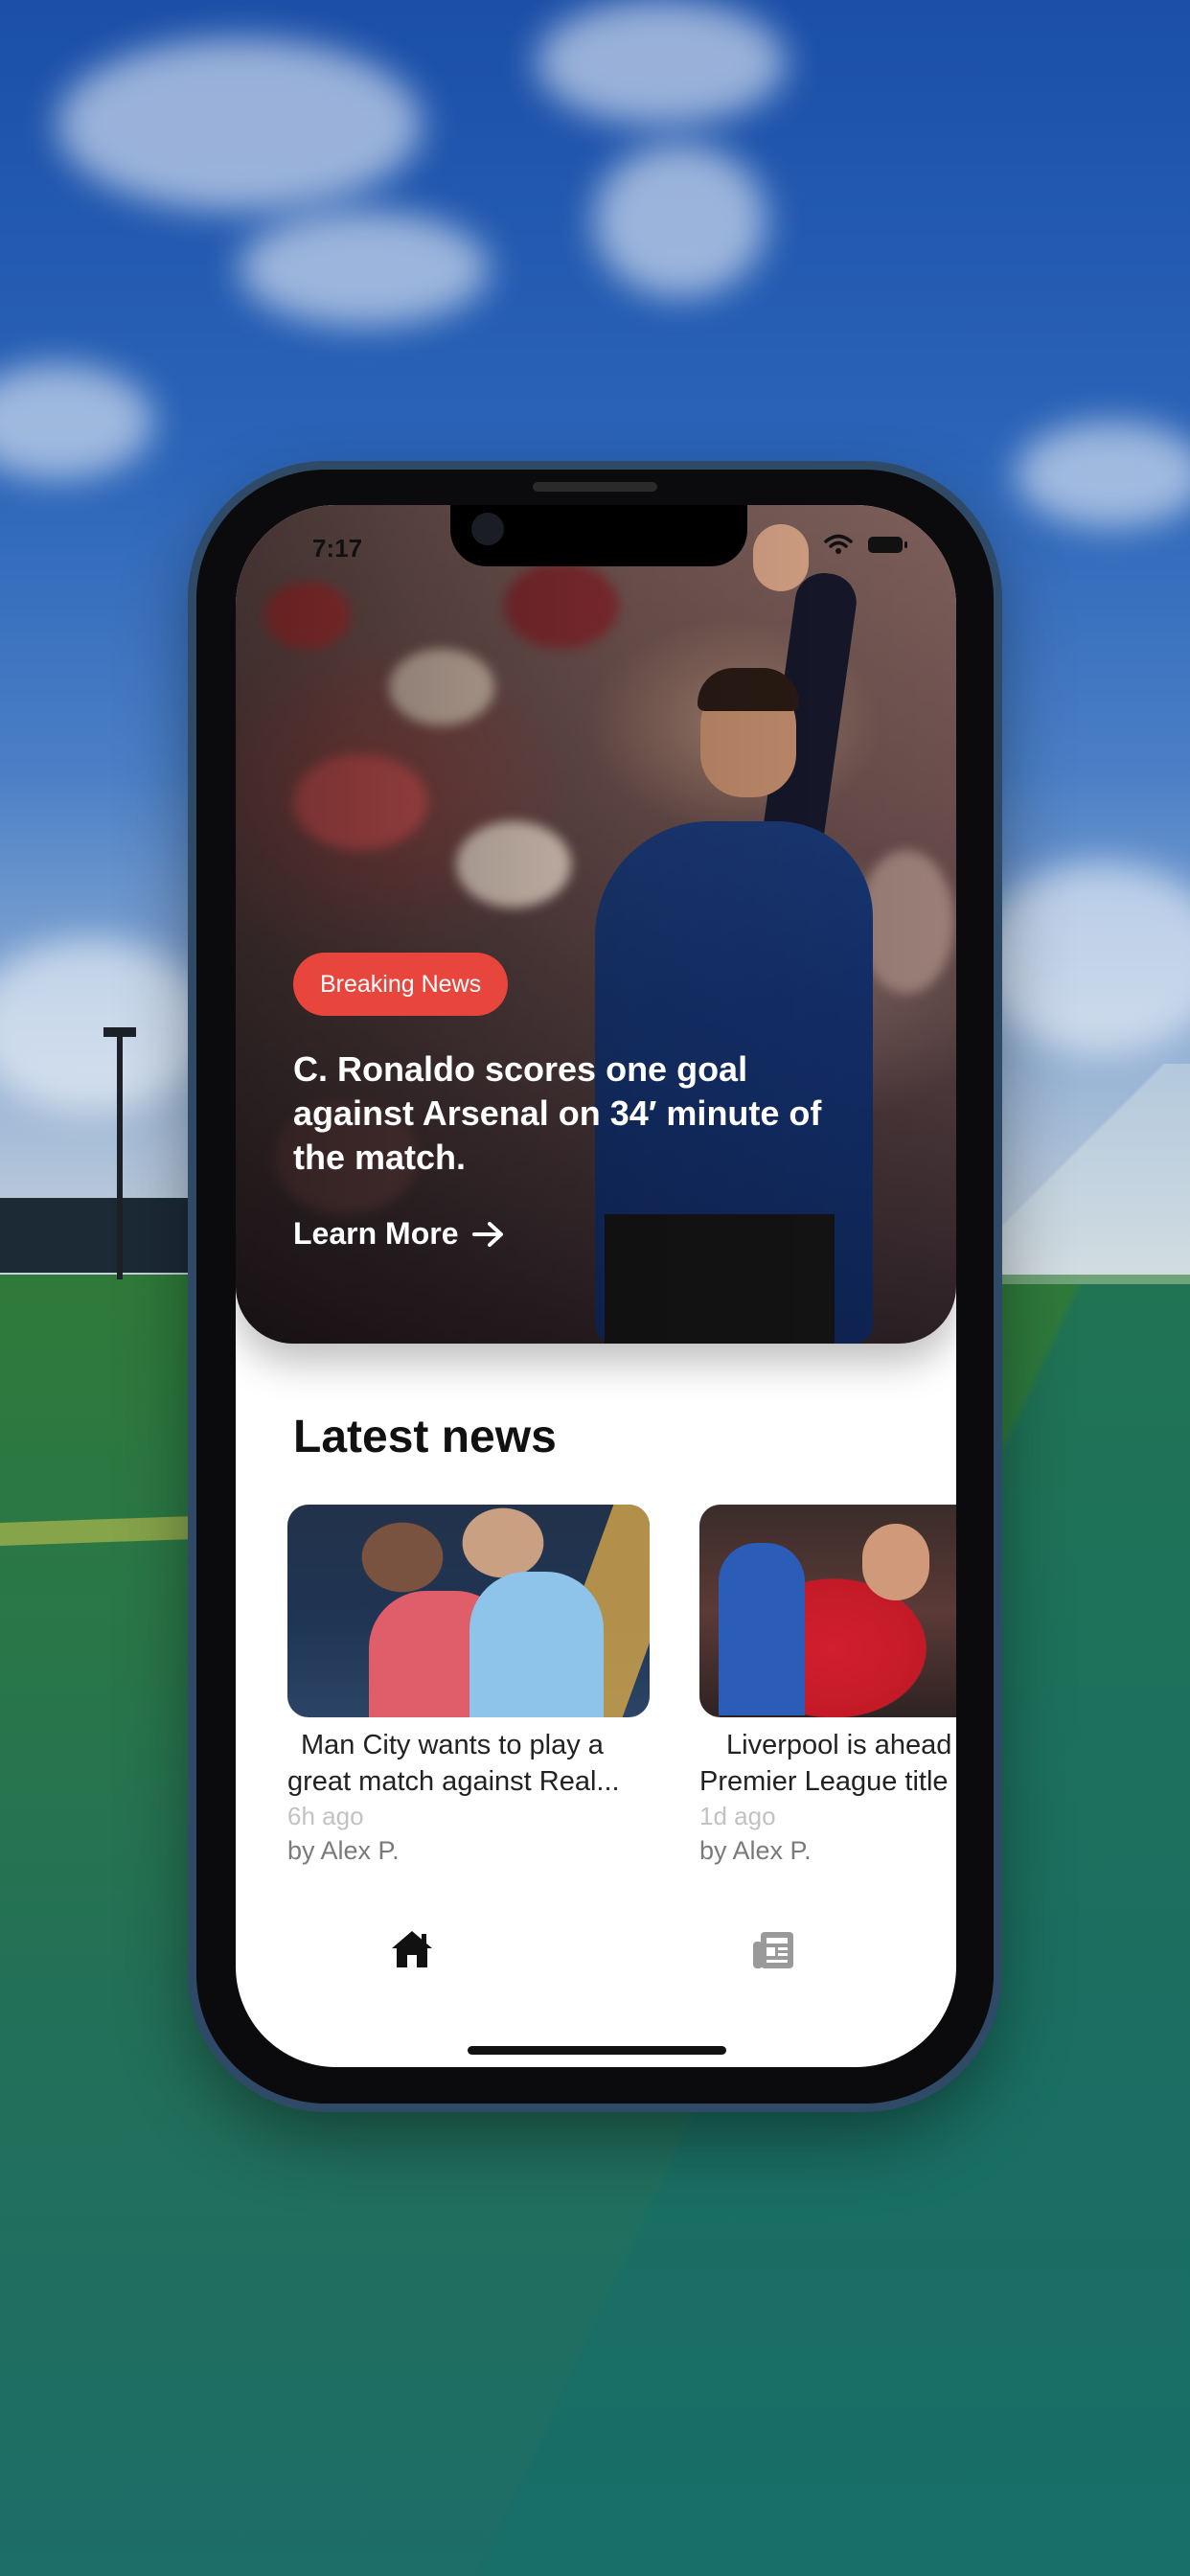  Describe the element at coordinates (376, 1233) in the screenshot. I see `learn-more-label: Learn More` at that location.